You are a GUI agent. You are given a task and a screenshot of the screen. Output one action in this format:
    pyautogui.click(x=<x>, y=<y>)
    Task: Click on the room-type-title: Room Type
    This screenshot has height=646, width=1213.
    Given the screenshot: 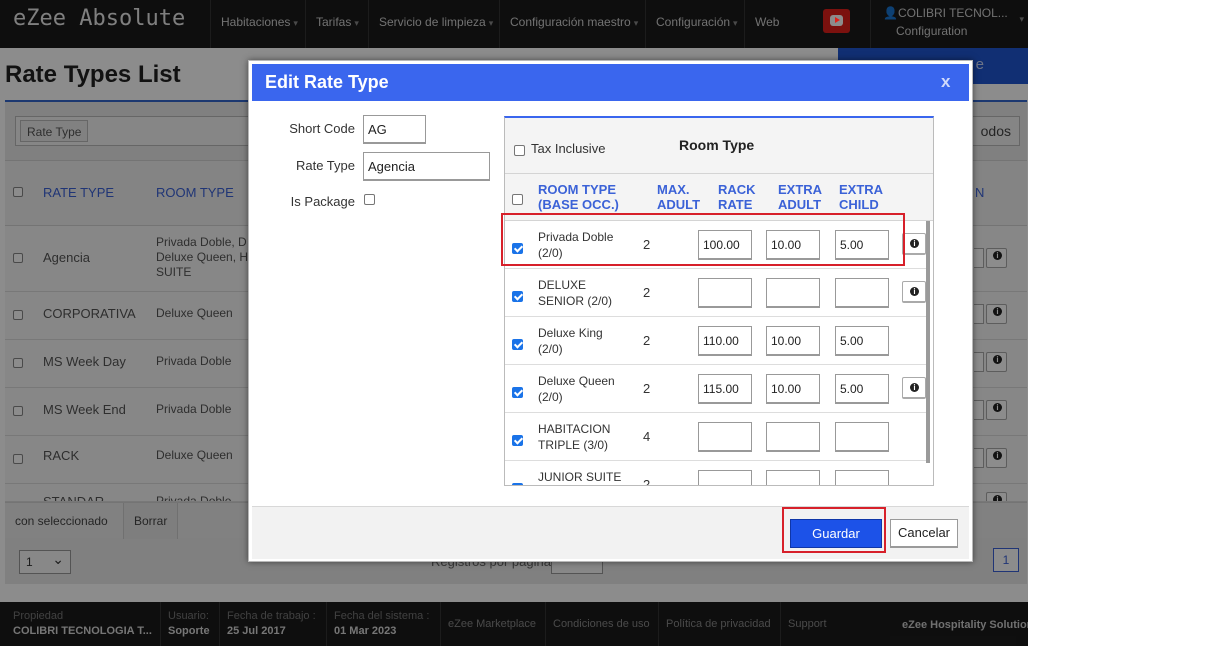 What is the action you would take?
    pyautogui.click(x=717, y=145)
    